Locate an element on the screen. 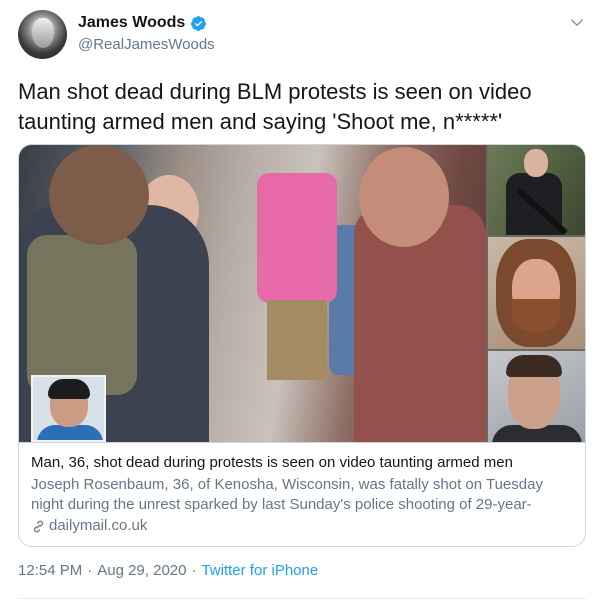 The image size is (604, 606). avatar is located at coordinates (42, 34).